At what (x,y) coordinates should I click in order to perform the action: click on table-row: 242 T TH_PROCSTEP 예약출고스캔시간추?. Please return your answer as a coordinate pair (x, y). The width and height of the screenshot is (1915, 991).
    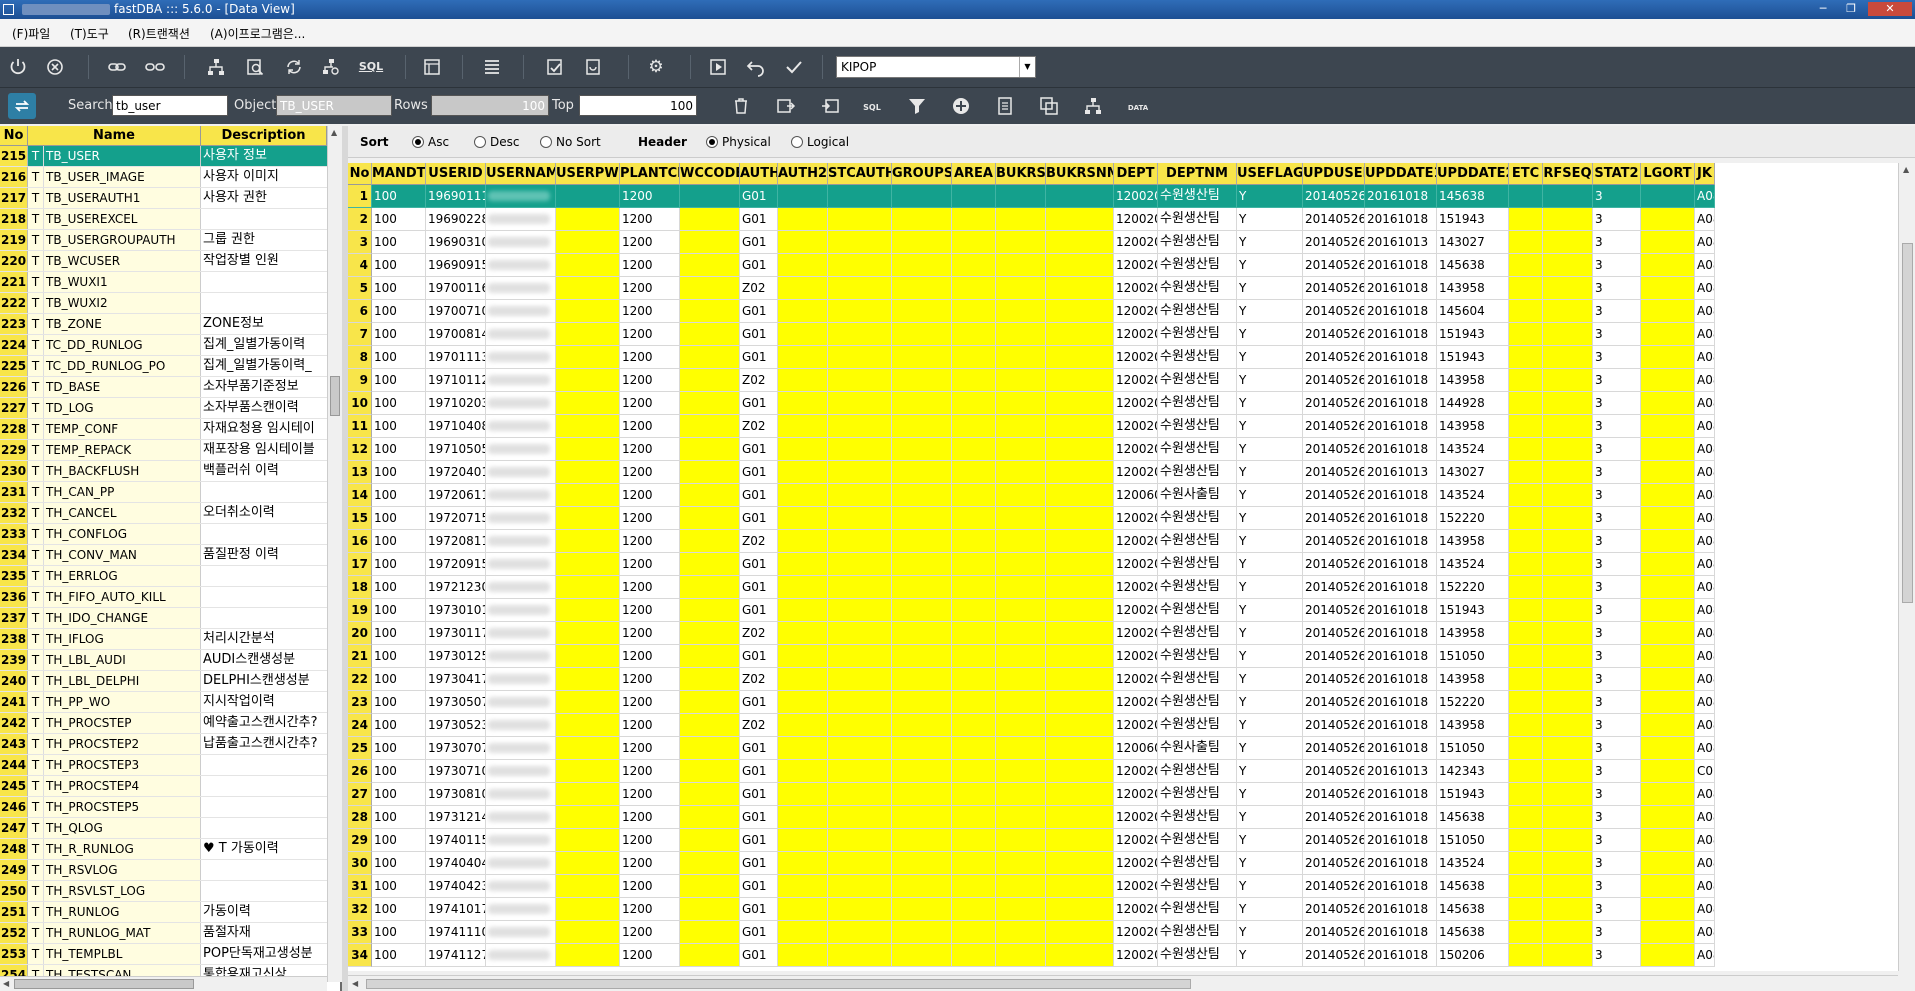
    Looking at the image, I should click on (163, 723).